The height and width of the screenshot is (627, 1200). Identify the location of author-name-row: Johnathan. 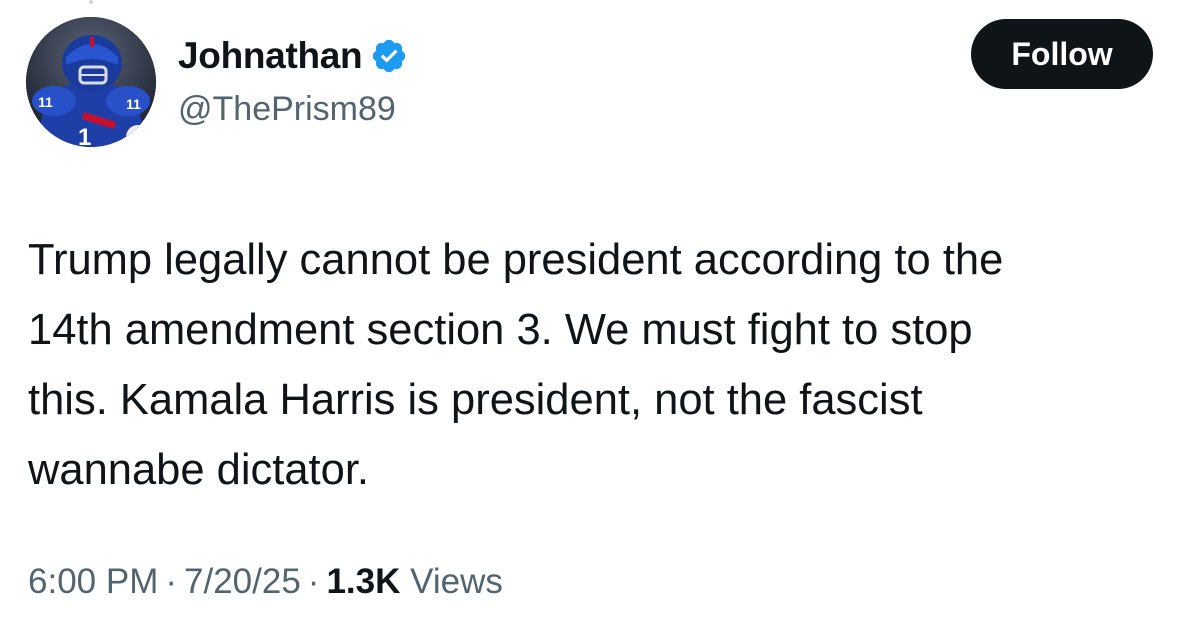
(293, 56).